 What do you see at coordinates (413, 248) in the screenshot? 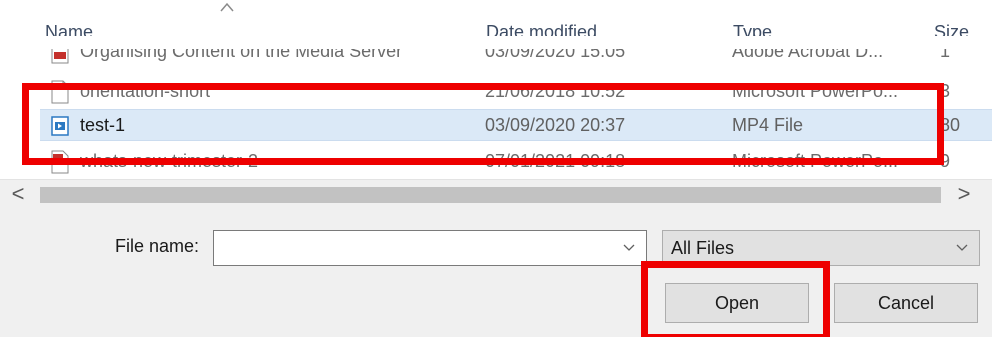
I see `file-name-input` at bounding box center [413, 248].